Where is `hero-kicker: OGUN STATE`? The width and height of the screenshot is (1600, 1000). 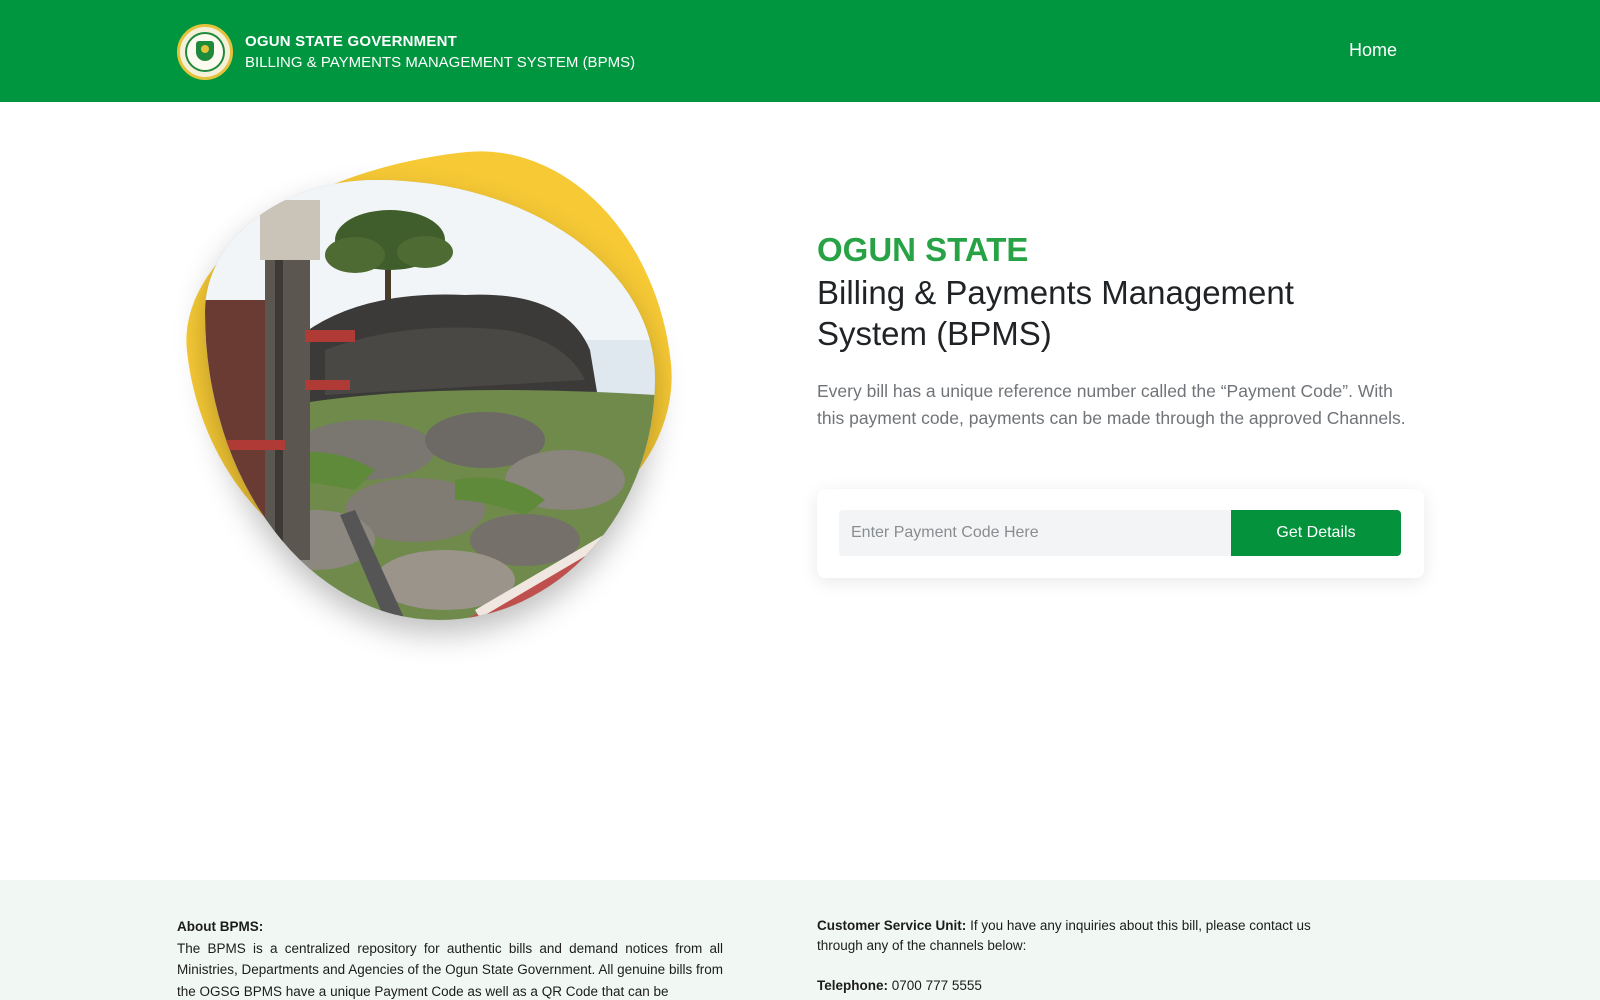
hero-kicker: OGUN STATE is located at coordinates (923, 249).